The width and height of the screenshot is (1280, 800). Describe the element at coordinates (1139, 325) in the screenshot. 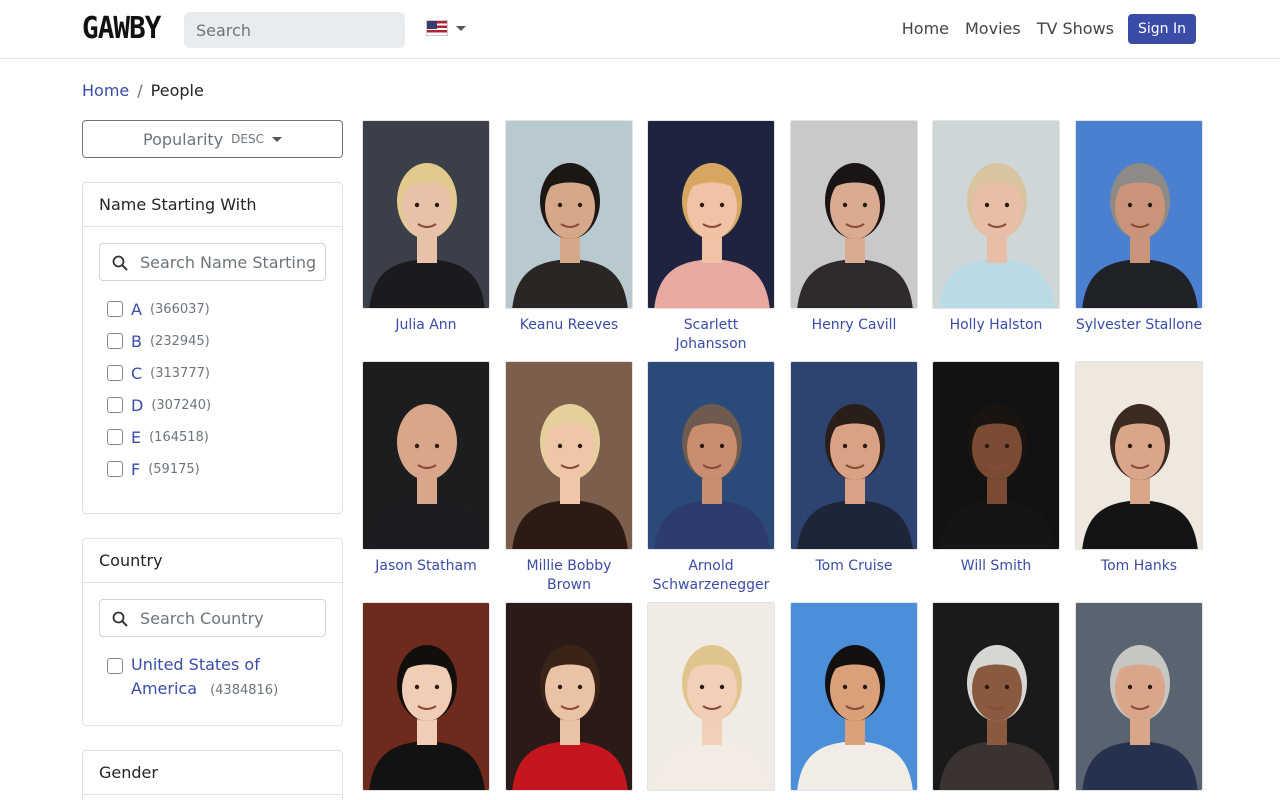

I see `person-name: Sylvester Stallone` at that location.